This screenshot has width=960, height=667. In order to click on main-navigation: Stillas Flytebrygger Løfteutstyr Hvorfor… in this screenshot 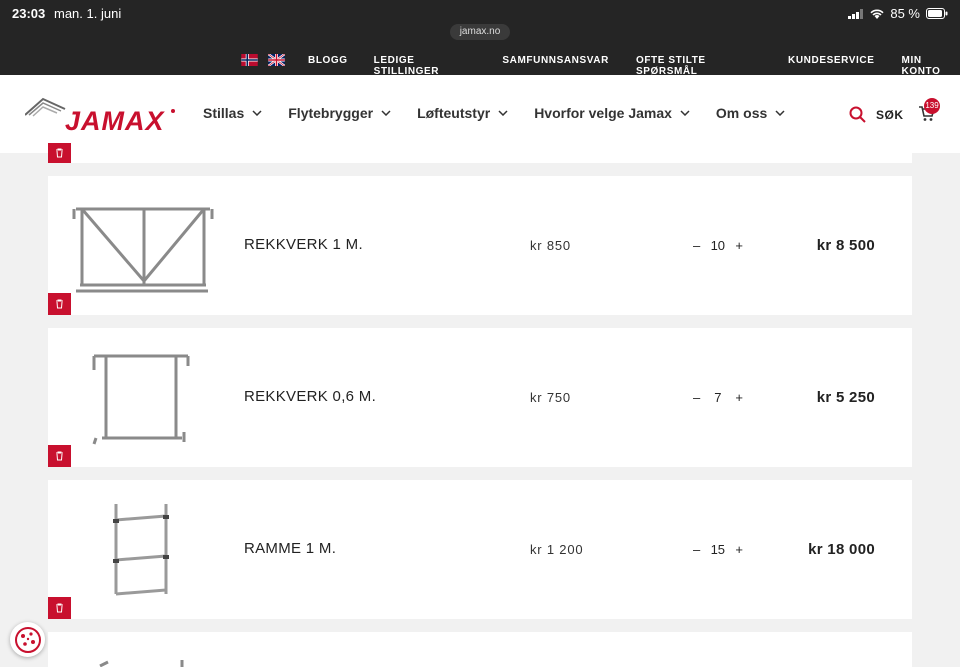, I will do `click(507, 113)`.